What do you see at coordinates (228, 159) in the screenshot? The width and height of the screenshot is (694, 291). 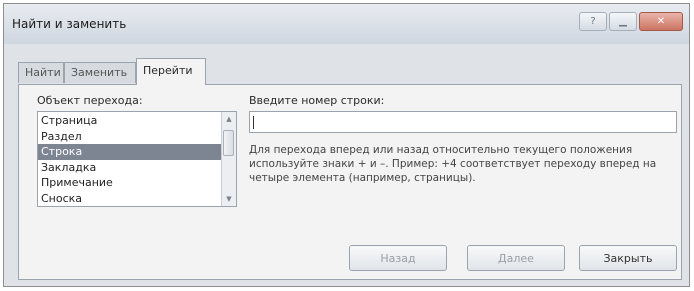 I see `list-scrollbar: ▲ ▼` at bounding box center [228, 159].